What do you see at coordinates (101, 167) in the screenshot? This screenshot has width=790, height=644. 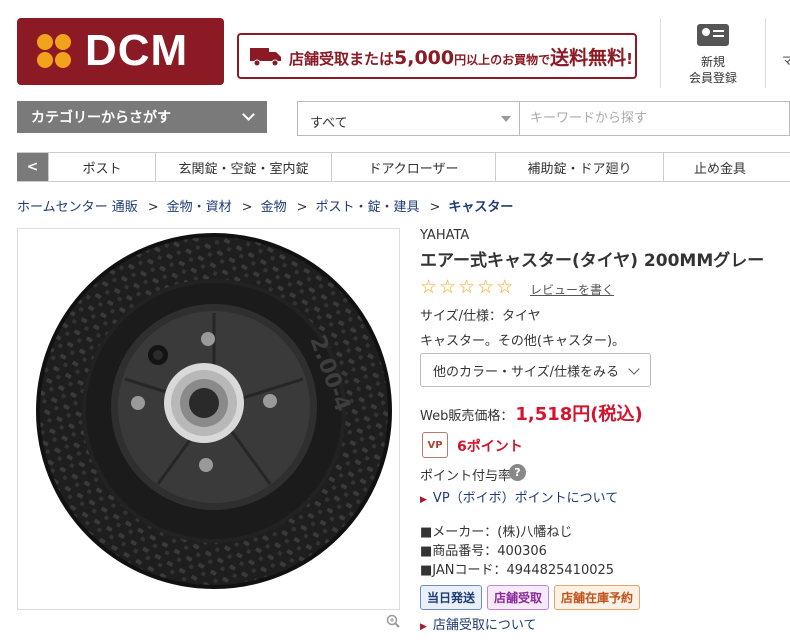 I see `nav-item-post: ポスト` at bounding box center [101, 167].